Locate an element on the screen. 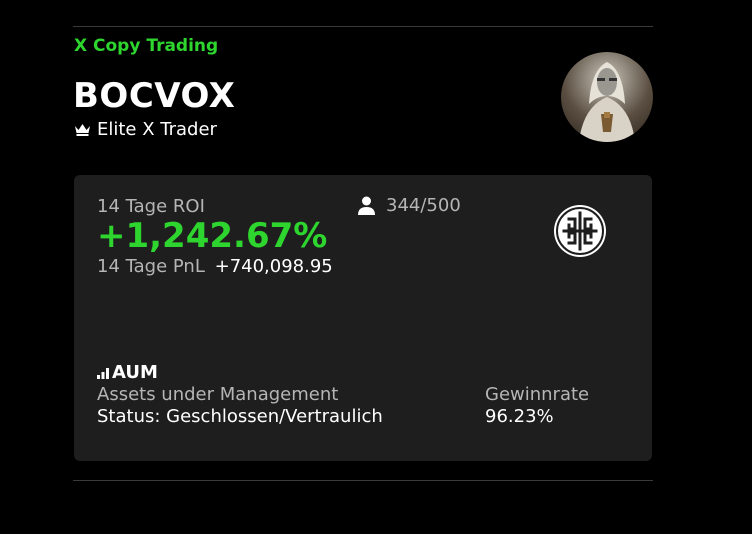 This screenshot has height=534, width=752. person-icon is located at coordinates (366, 205).